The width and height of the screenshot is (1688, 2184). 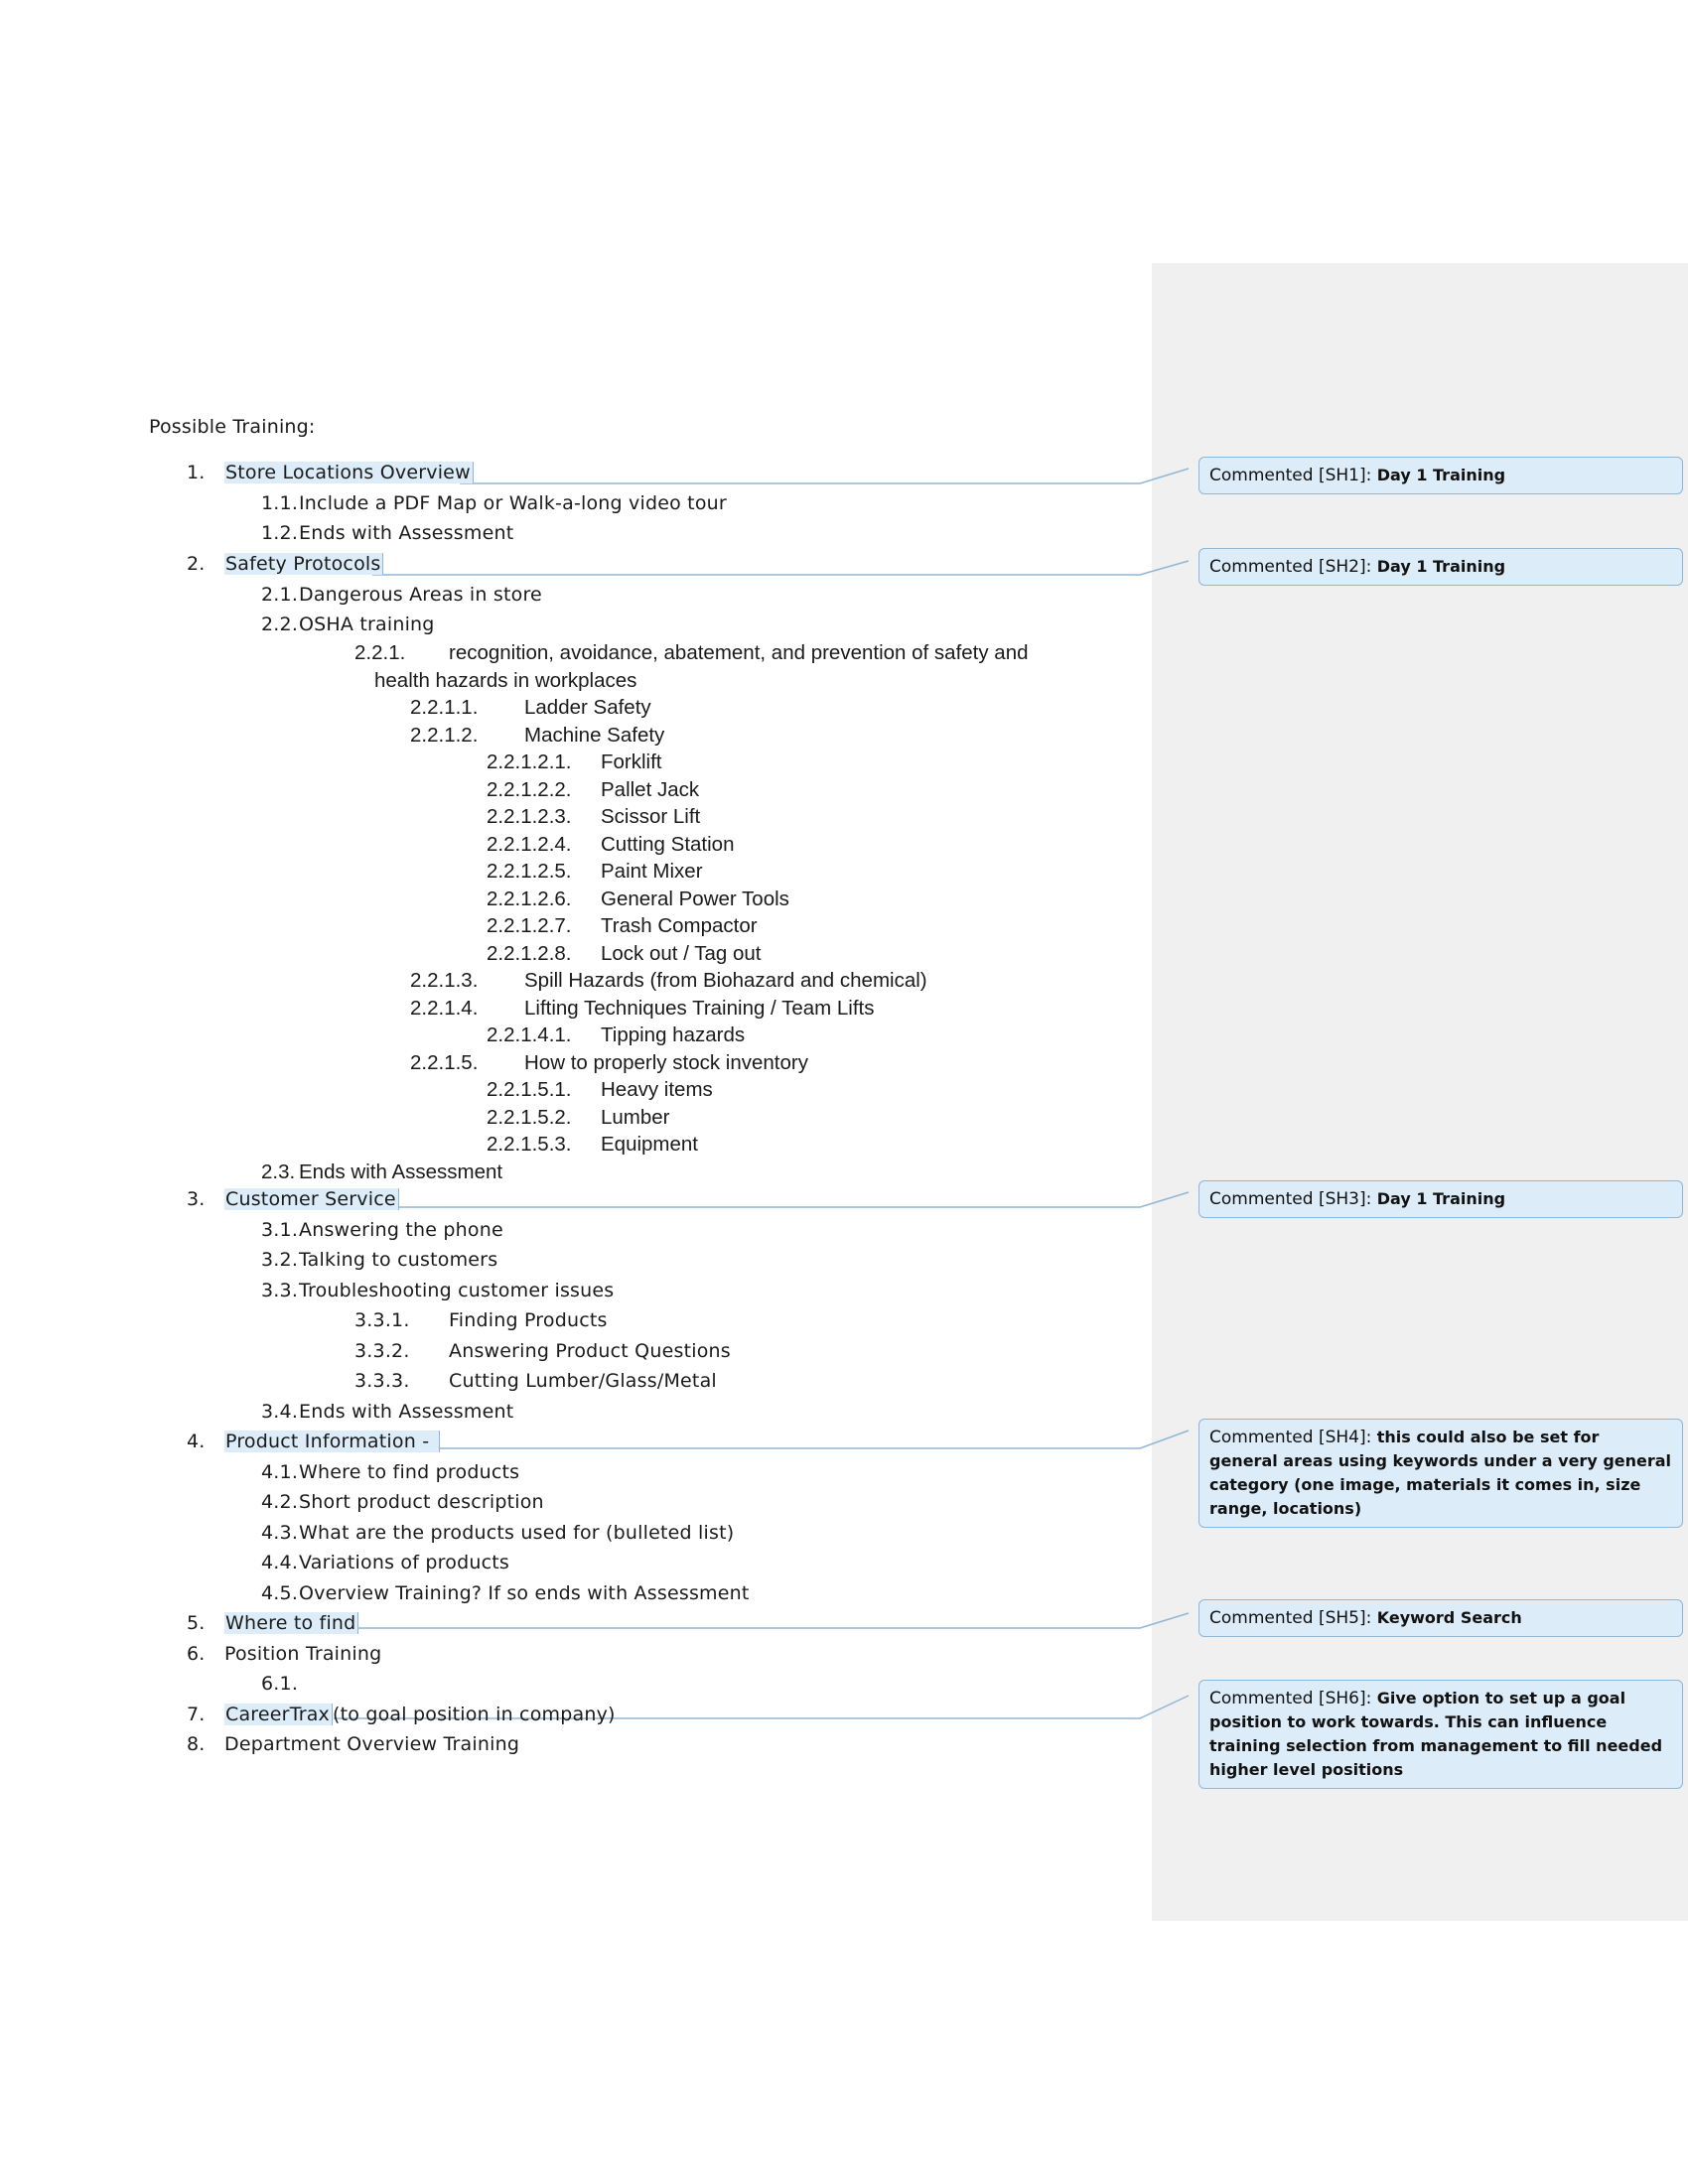 What do you see at coordinates (444, 735) in the screenshot?
I see `item-number: 2.2.1.2.` at bounding box center [444, 735].